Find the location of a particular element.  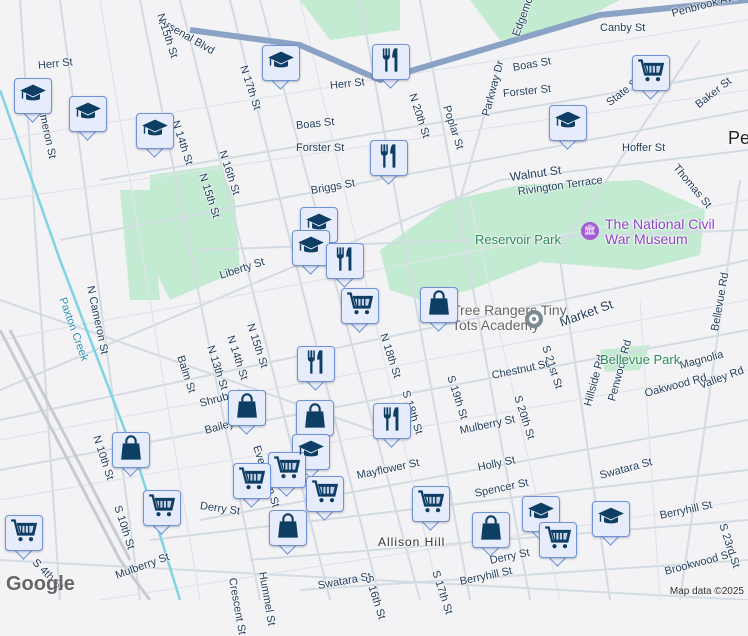

map-attribution: Map data ©2025 is located at coordinates (707, 591).